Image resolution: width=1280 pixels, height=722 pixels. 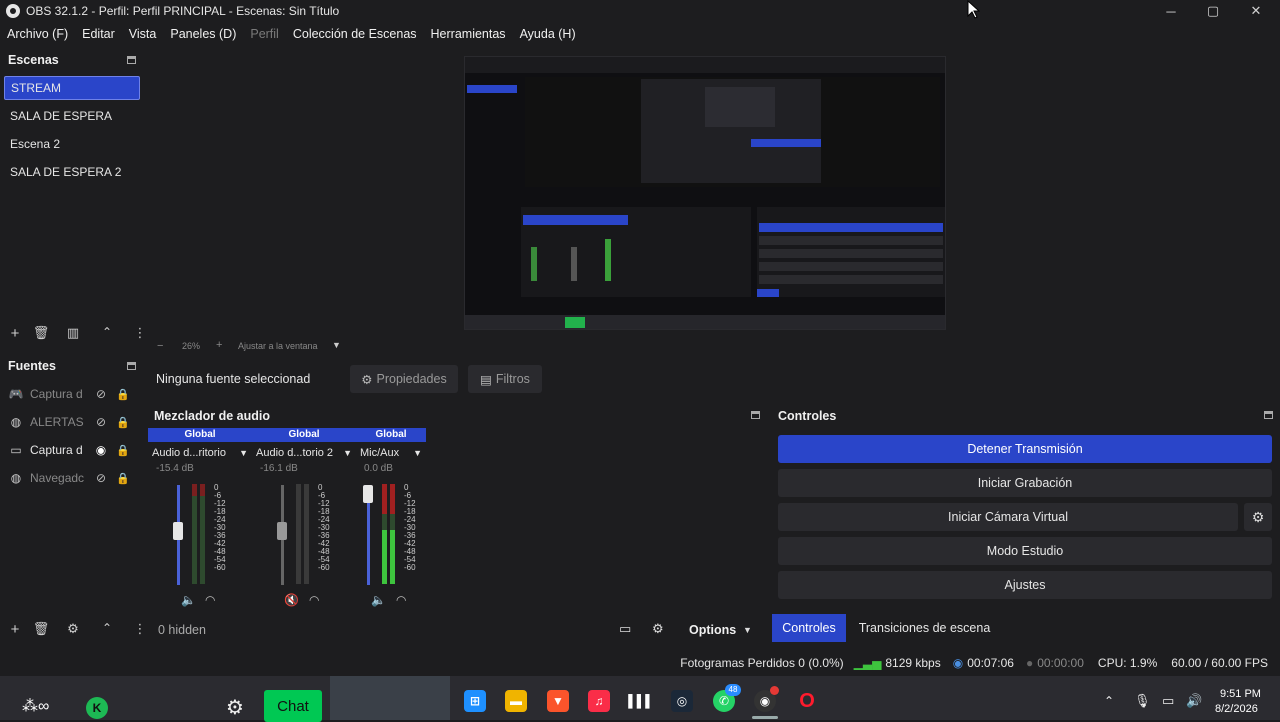 I want to click on menu-editar: Editar, so click(x=98, y=34).